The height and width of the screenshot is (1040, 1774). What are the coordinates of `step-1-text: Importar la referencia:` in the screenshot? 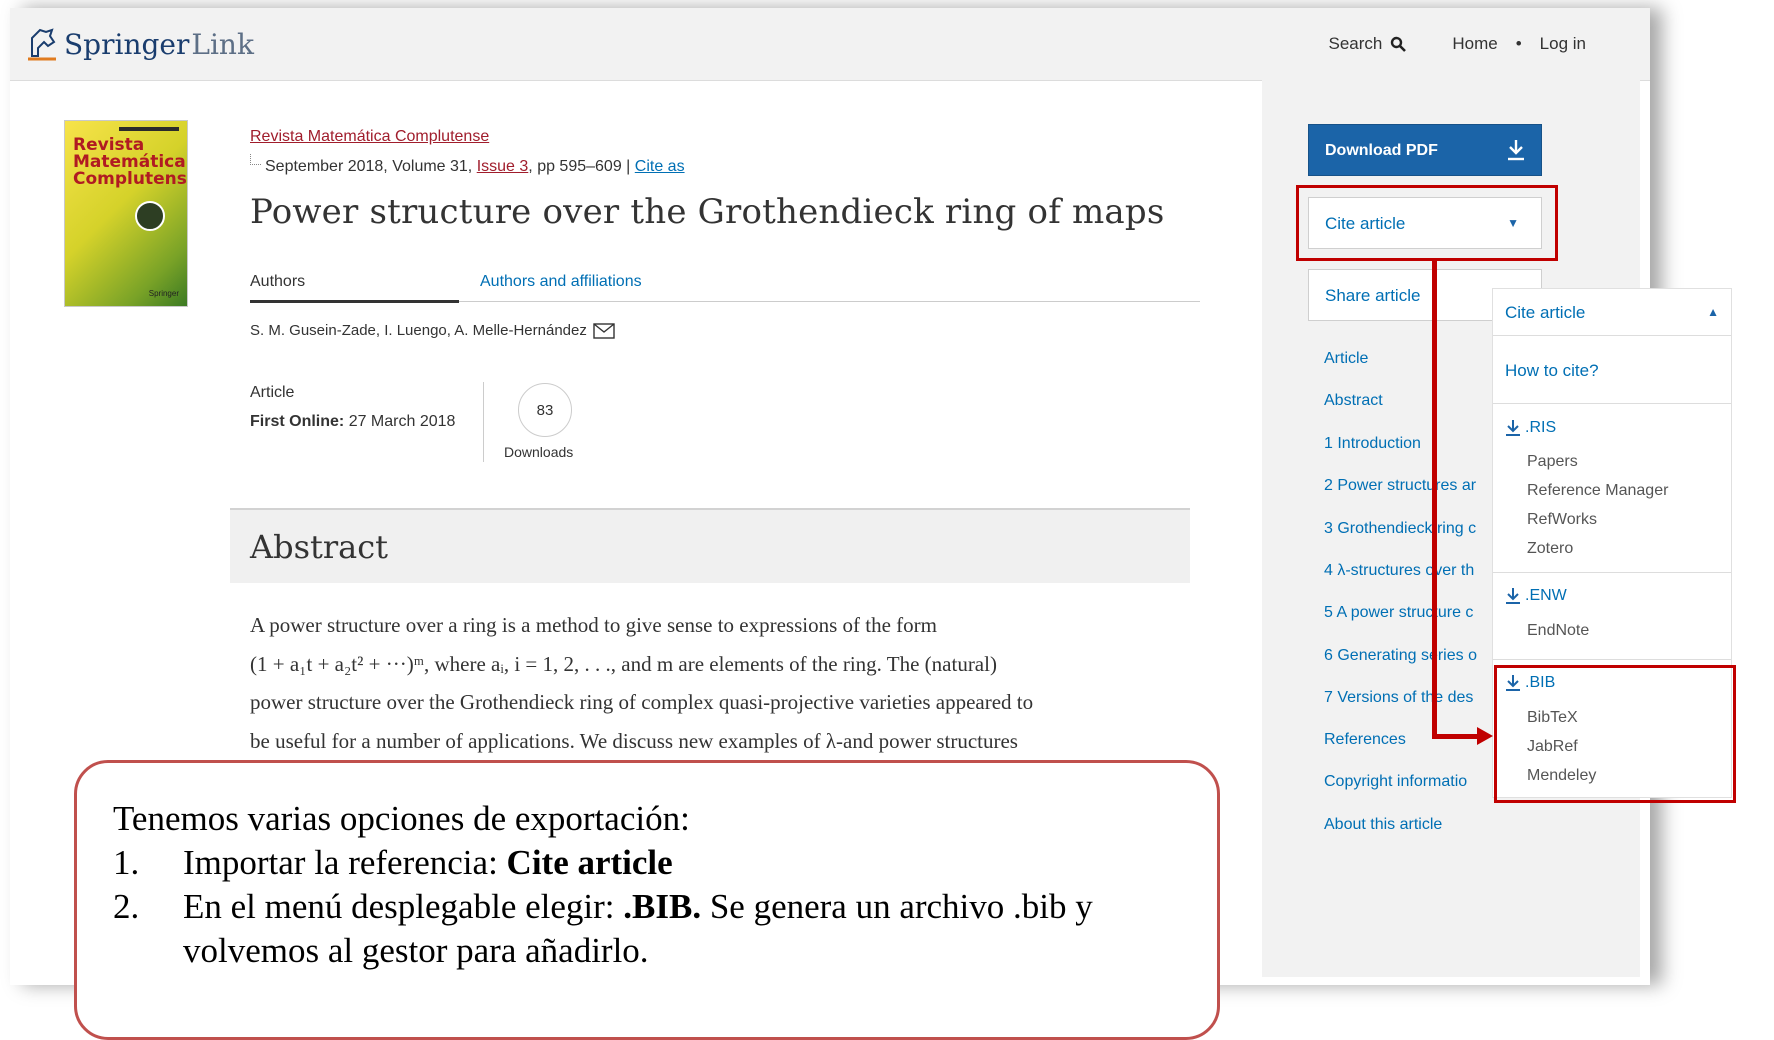 It's located at (345, 862).